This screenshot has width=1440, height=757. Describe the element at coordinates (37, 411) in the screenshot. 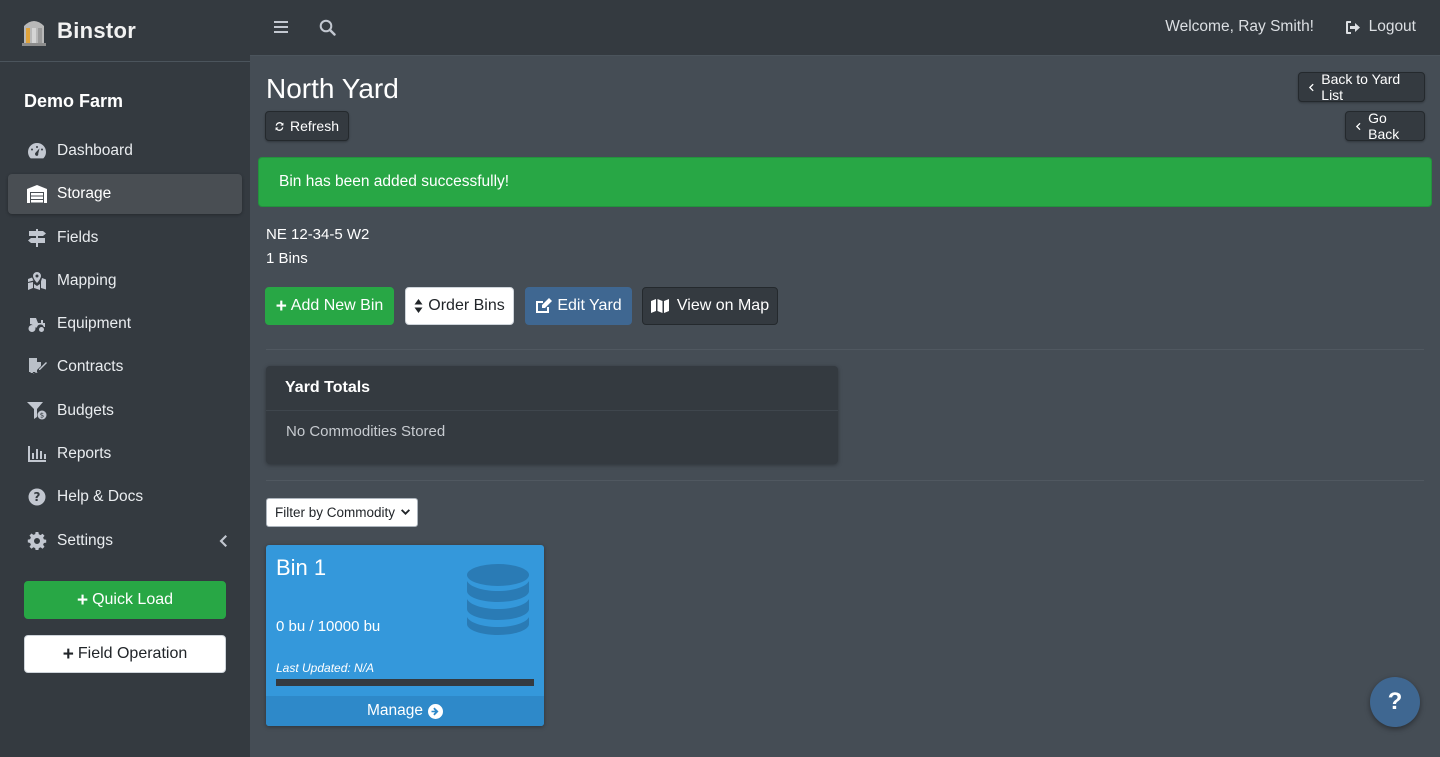

I see `funnel-dollar-icon: $` at that location.